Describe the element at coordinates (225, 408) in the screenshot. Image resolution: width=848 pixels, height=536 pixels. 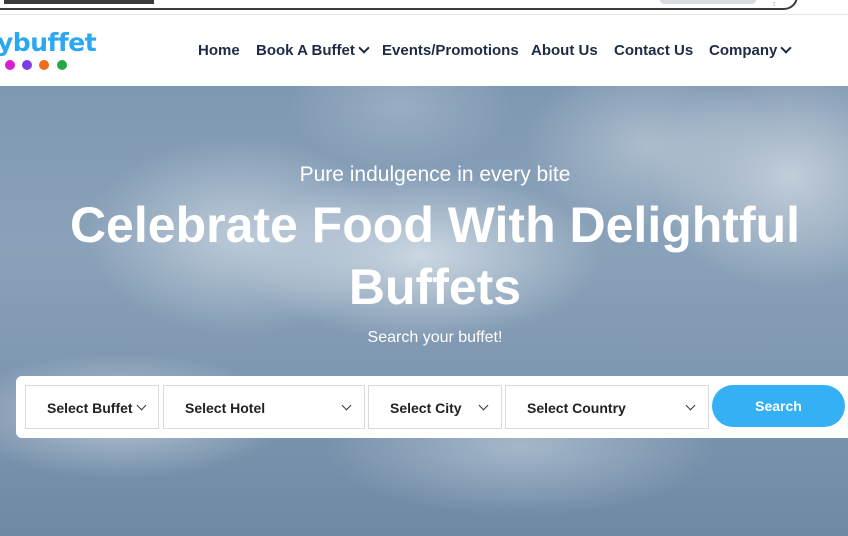
I see `select-hotel-label: Select Hotel` at that location.